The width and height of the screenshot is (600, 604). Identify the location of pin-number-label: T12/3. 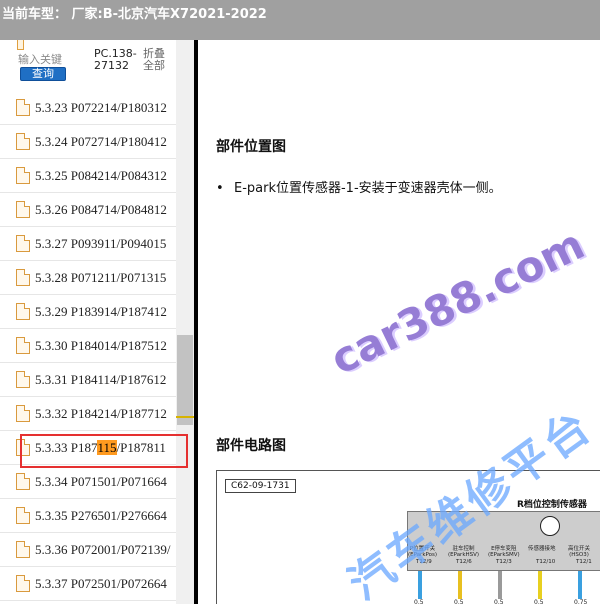
(504, 562).